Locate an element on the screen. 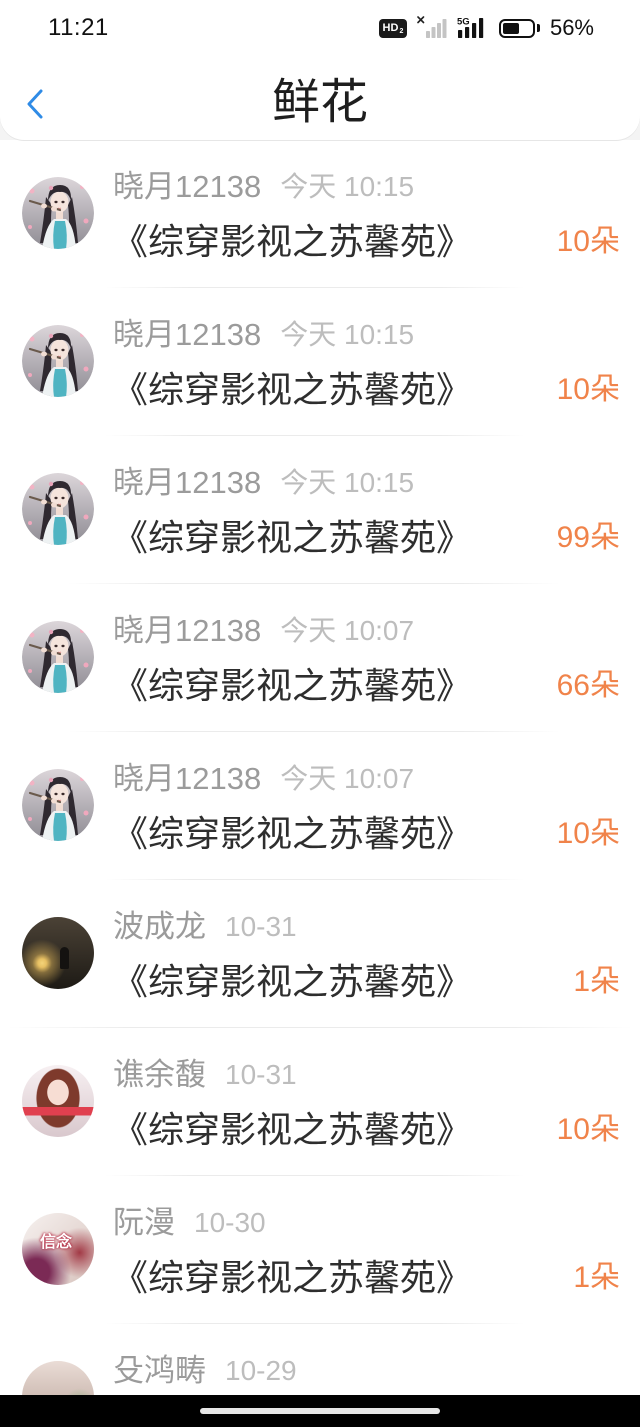  list-item: 殳鸿畴 10-29 is located at coordinates (320, 1359).